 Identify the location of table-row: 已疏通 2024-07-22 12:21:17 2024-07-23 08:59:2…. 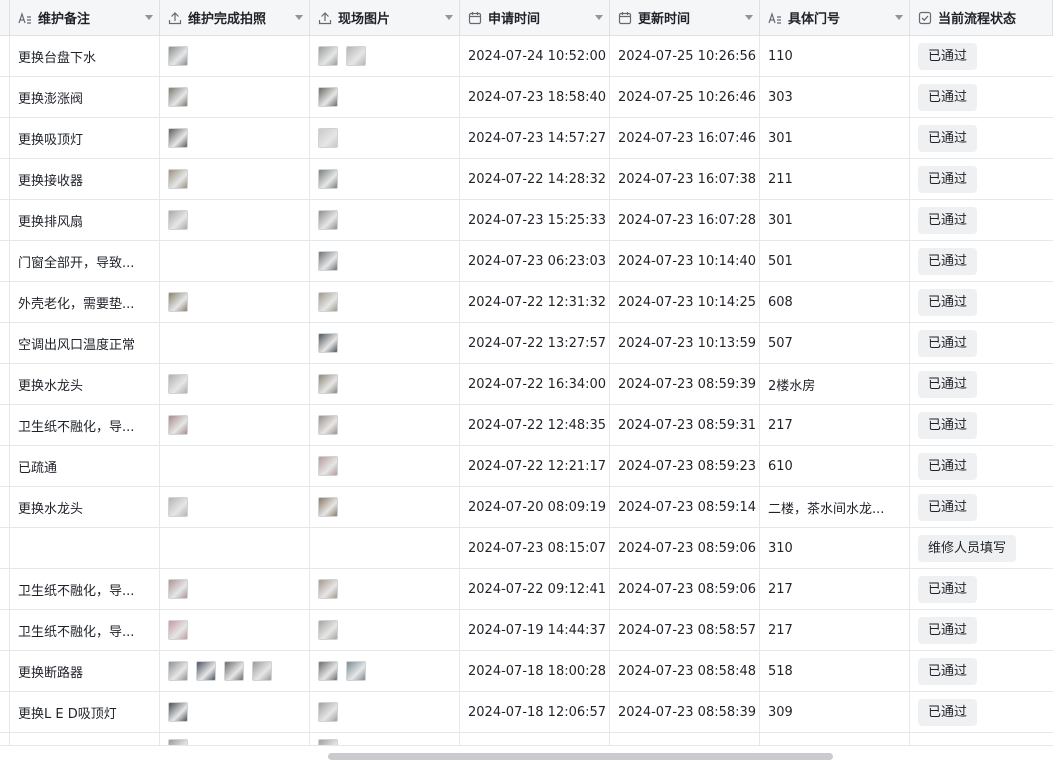
(526, 466).